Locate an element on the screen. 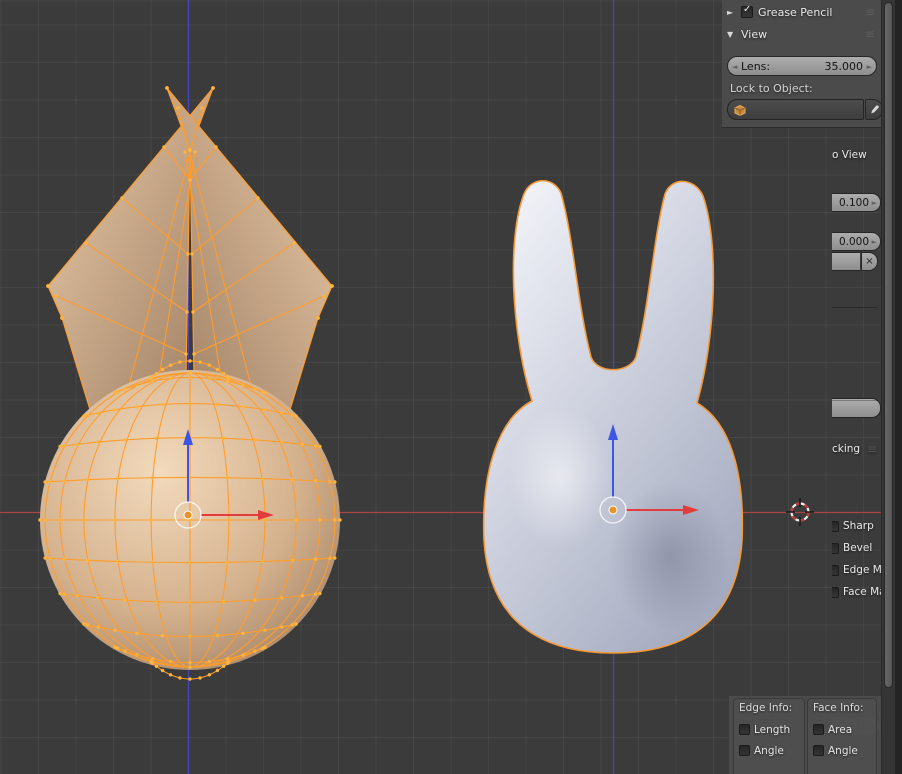 The height and width of the screenshot is (774, 902). grease-pencil-checkbox: ✓ is located at coordinates (747, 11).